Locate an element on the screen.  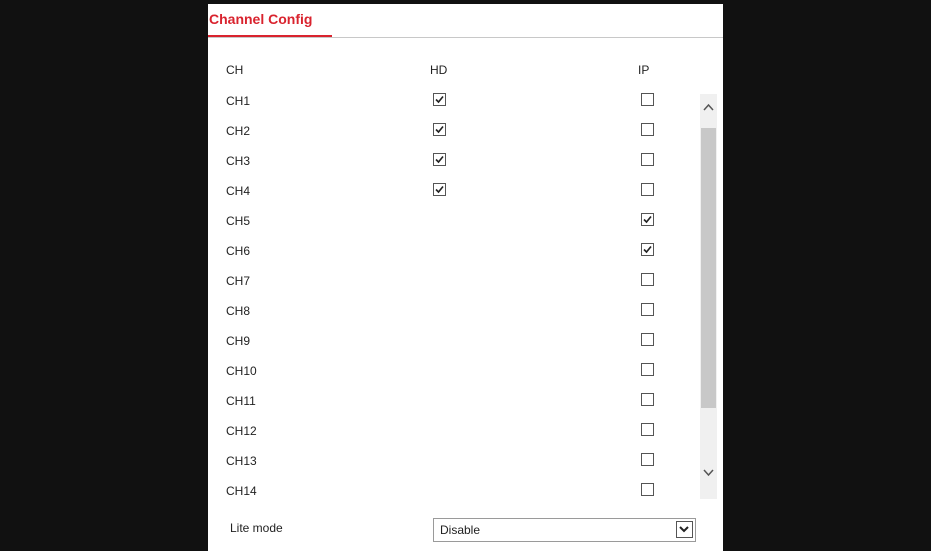
scrollbar-thumb is located at coordinates (708, 268).